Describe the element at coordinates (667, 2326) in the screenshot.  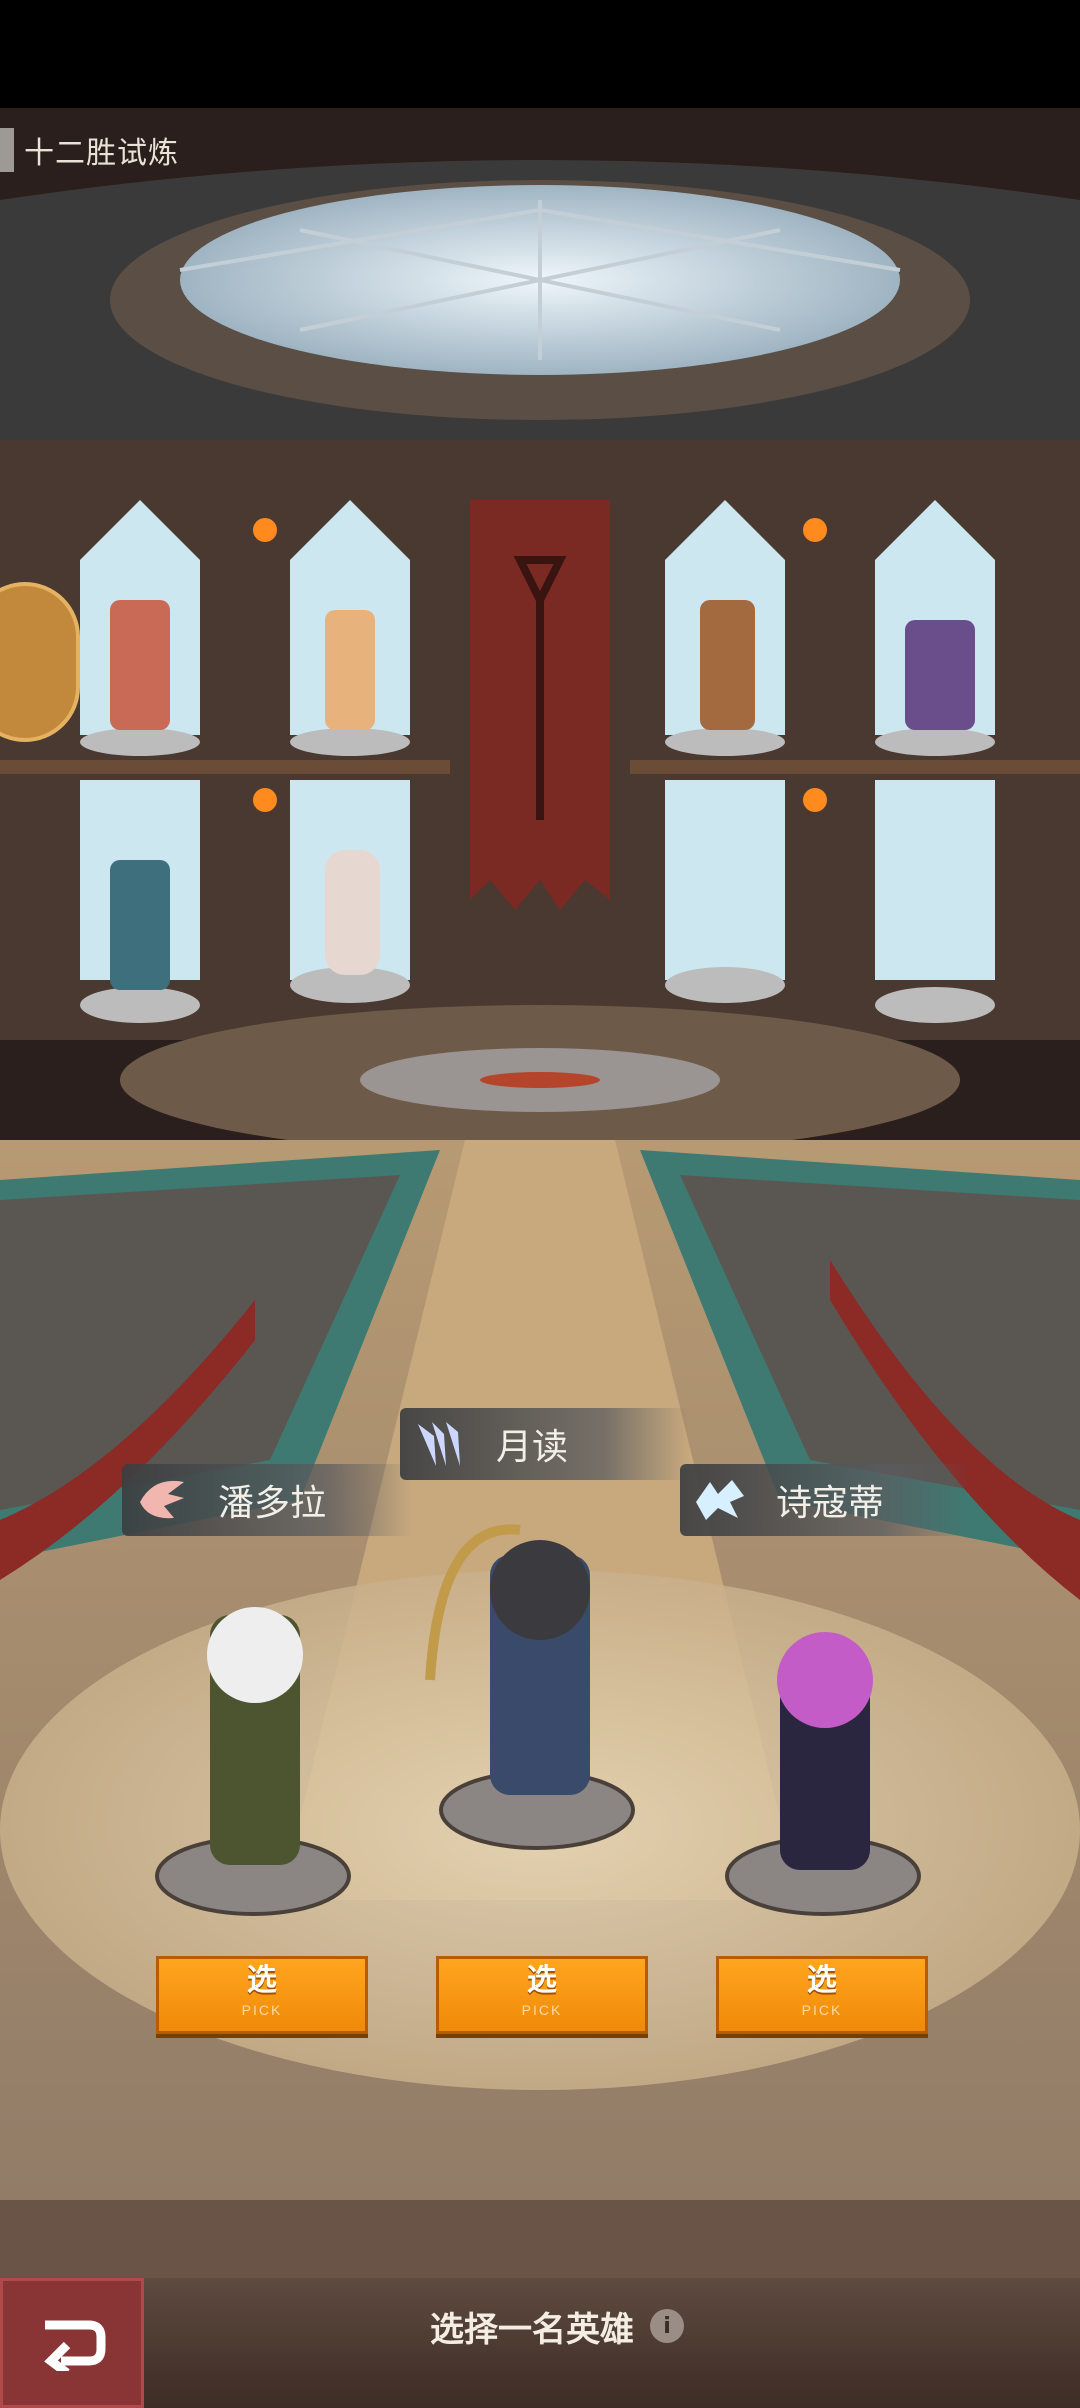
I see `info-icon: i` at that location.